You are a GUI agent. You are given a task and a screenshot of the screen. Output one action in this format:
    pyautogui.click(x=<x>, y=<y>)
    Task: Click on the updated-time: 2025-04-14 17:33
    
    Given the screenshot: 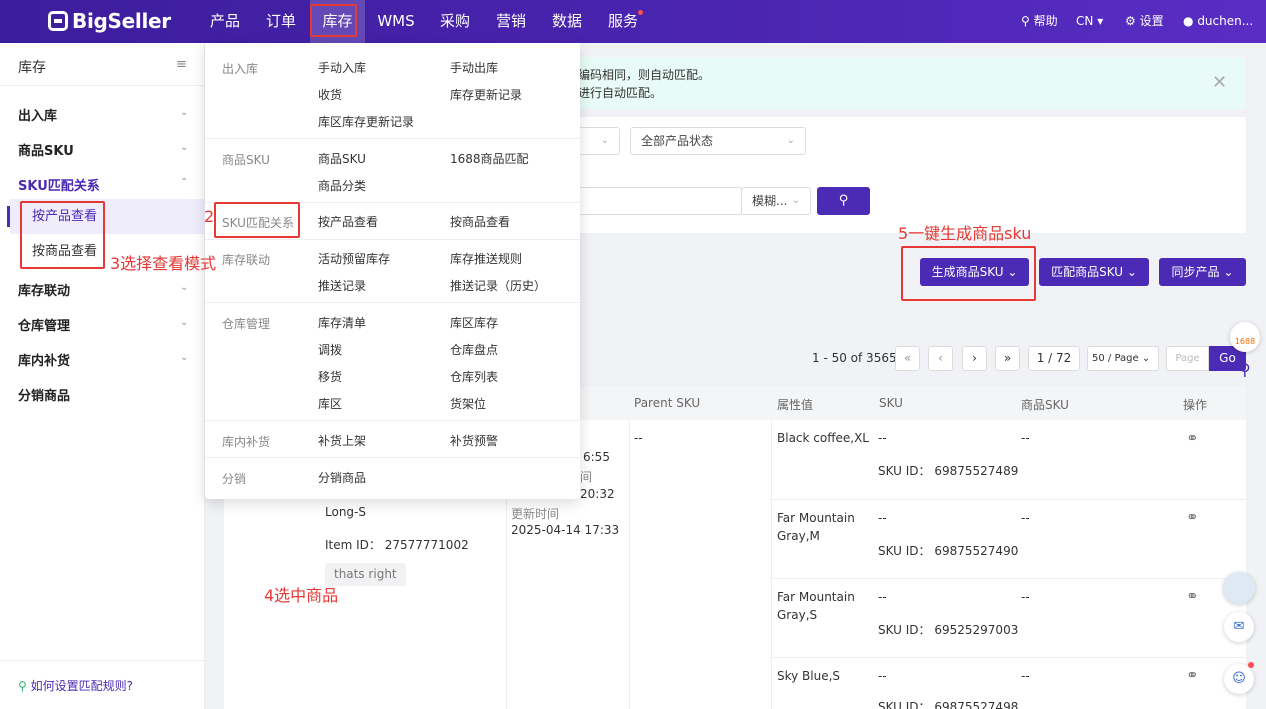 What is the action you would take?
    pyautogui.click(x=565, y=530)
    